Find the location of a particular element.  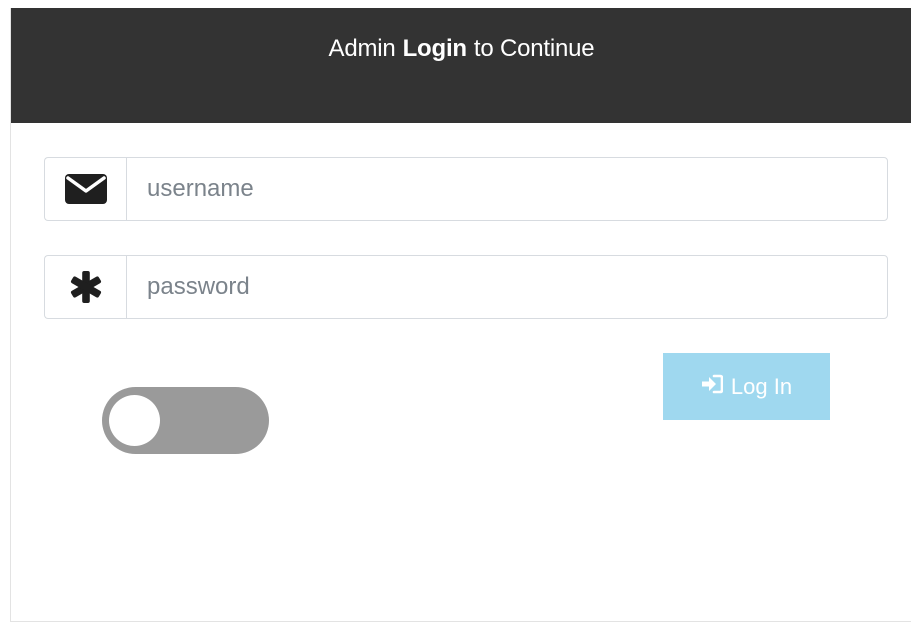

sign-in-icon is located at coordinates (712, 387).